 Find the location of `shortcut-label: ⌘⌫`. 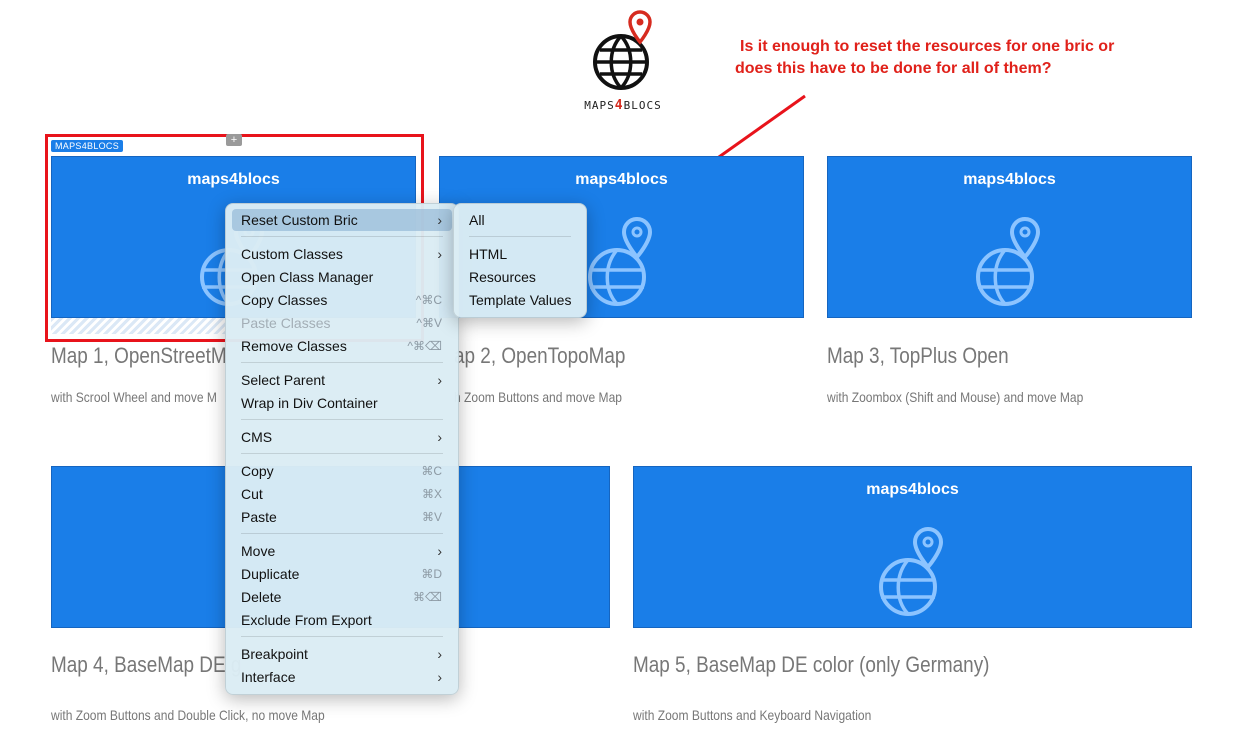

shortcut-label: ⌘⌫ is located at coordinates (427, 597).